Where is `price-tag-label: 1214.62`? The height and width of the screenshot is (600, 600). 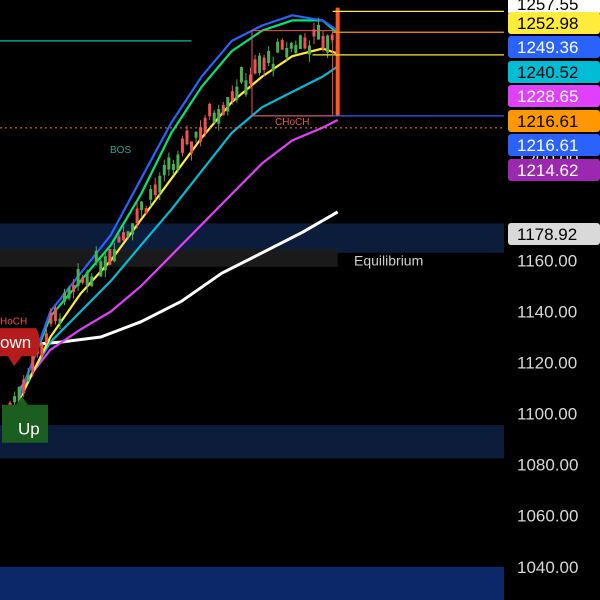 price-tag-label: 1214.62 is located at coordinates (547, 170).